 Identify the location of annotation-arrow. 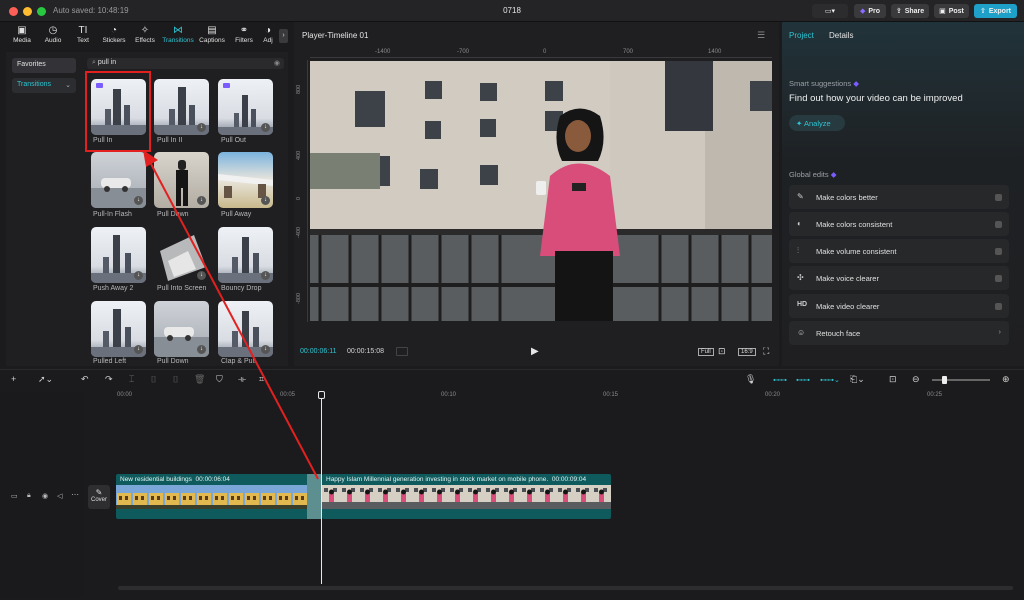
(234, 320).